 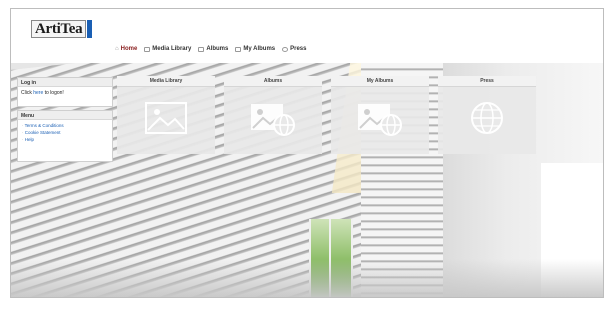 I want to click on menu-item-help: Help, so click(x=65, y=139).